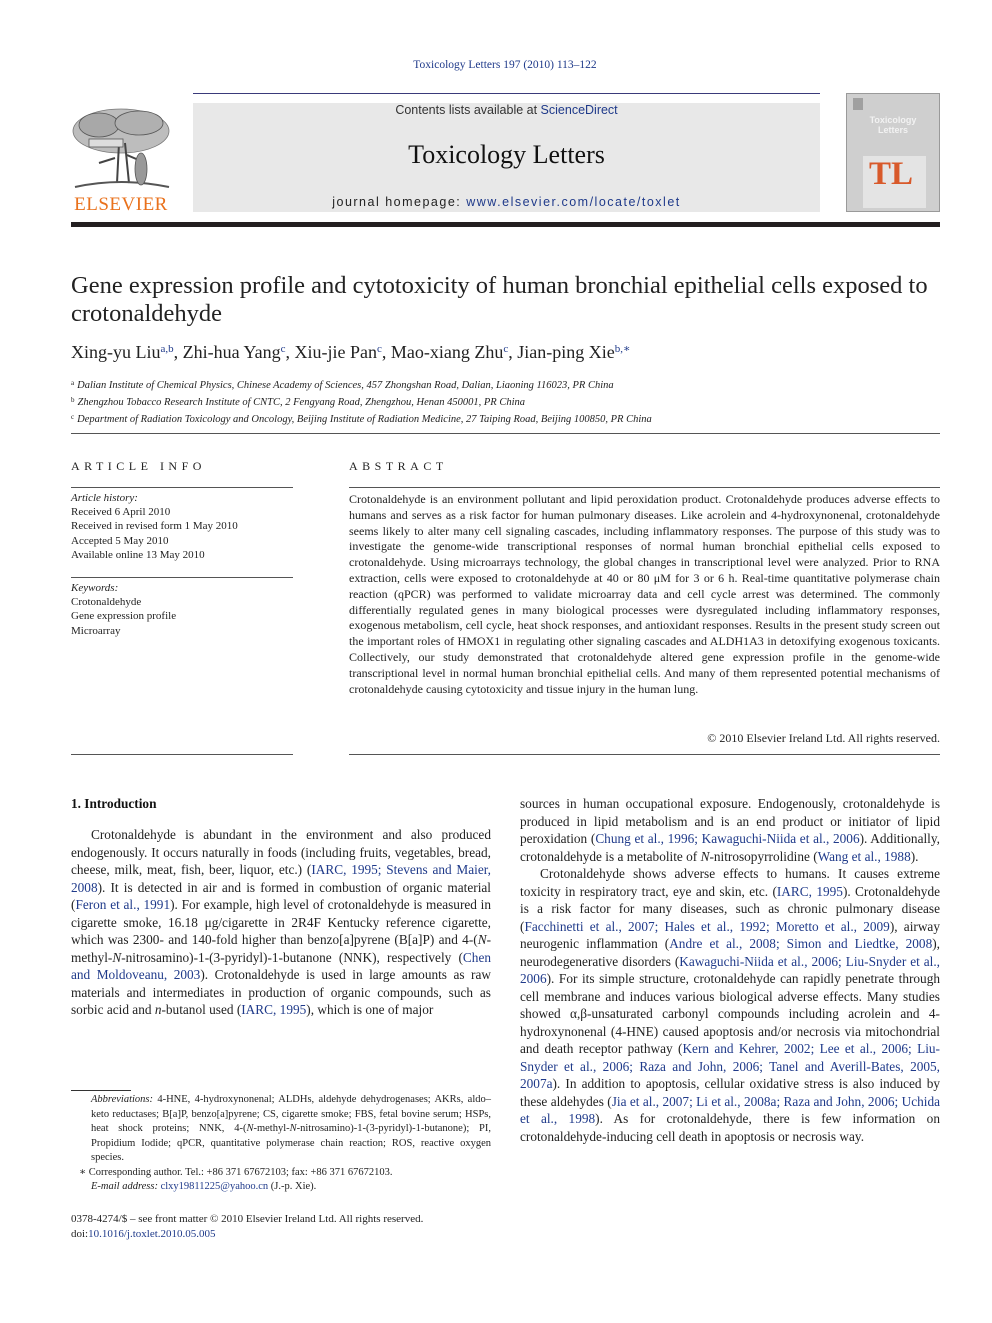 The height and width of the screenshot is (1323, 992). Describe the element at coordinates (104, 498) in the screenshot. I see `article-history-label: Article history:` at that location.